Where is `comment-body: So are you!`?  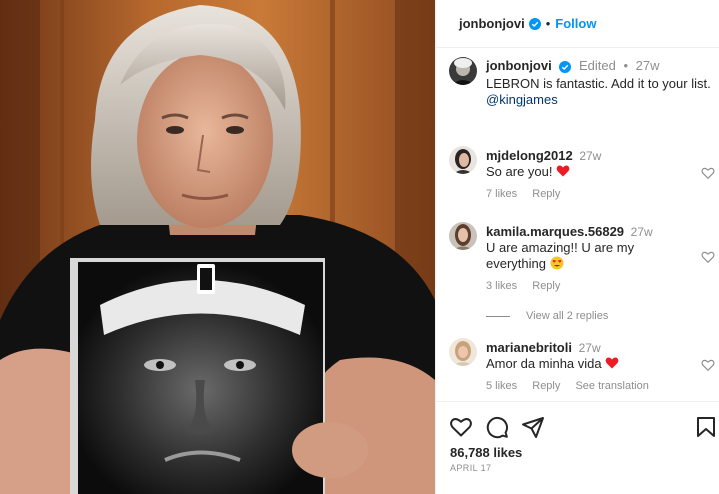 comment-body: So are you! is located at coordinates (519, 171).